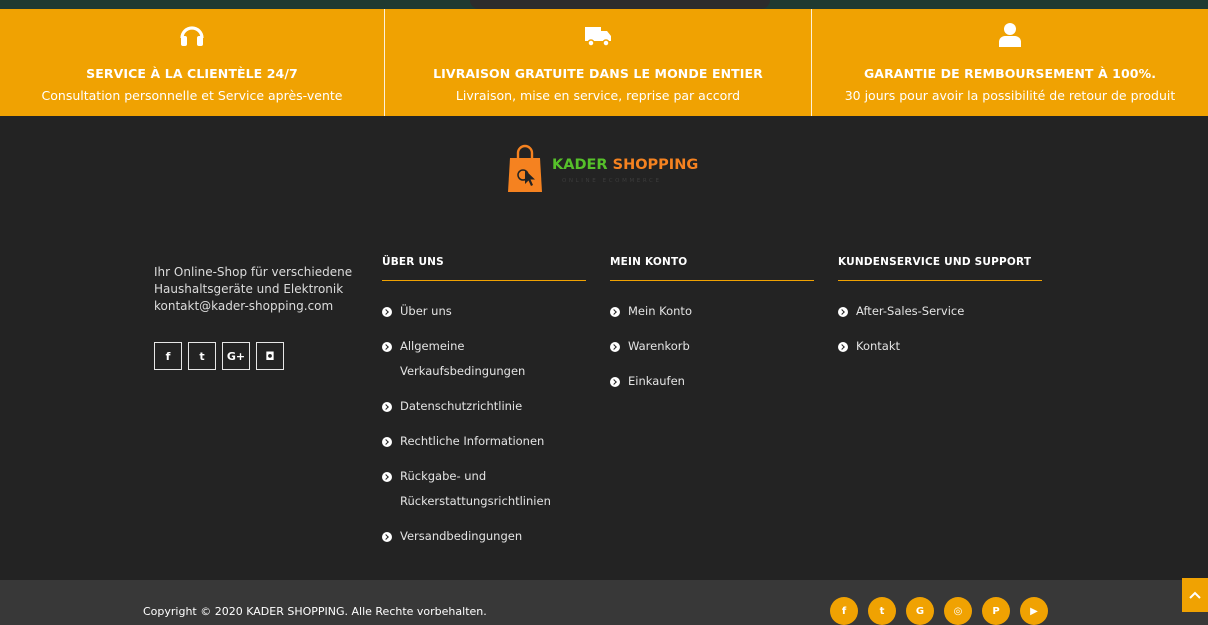  Describe the element at coordinates (219, 356) in the screenshot. I see `social-links: f t G+ ◘` at that location.